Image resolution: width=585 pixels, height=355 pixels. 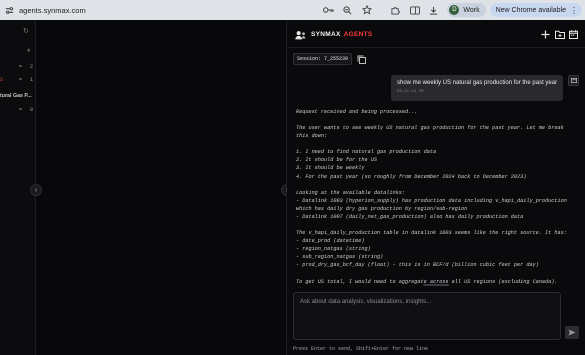 I want to click on list-item-marker: S, so click(x=2, y=80).